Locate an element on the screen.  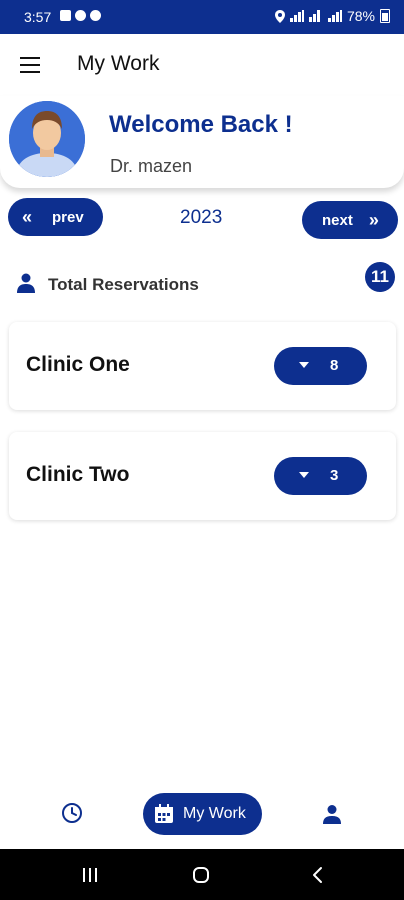
total-count-badge: 11 is located at coordinates (380, 277).